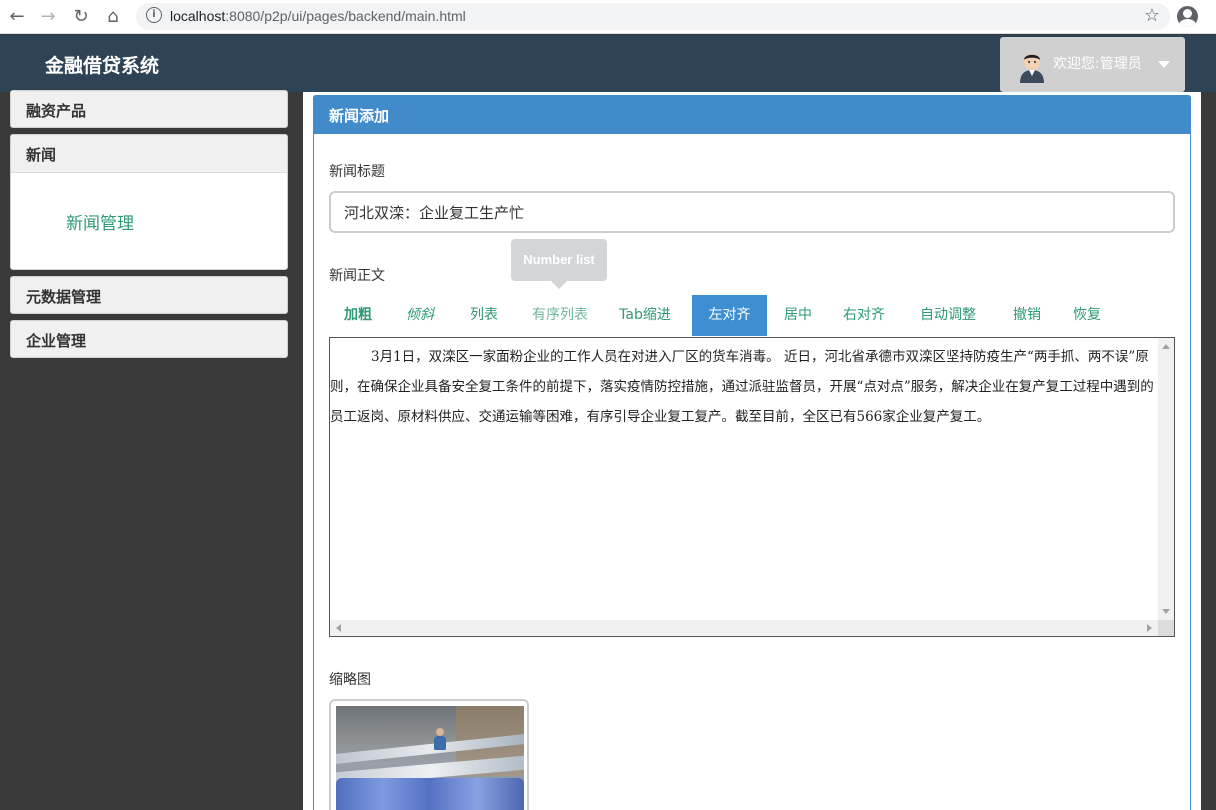  Describe the element at coordinates (17, 17) in the screenshot. I see `back-arrow-icon: ←` at that location.